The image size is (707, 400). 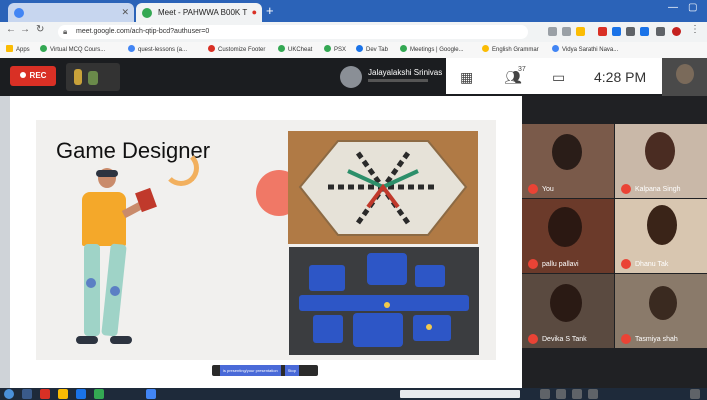 I want to click on clock-time: 4:28 PM, so click(x=620, y=77).